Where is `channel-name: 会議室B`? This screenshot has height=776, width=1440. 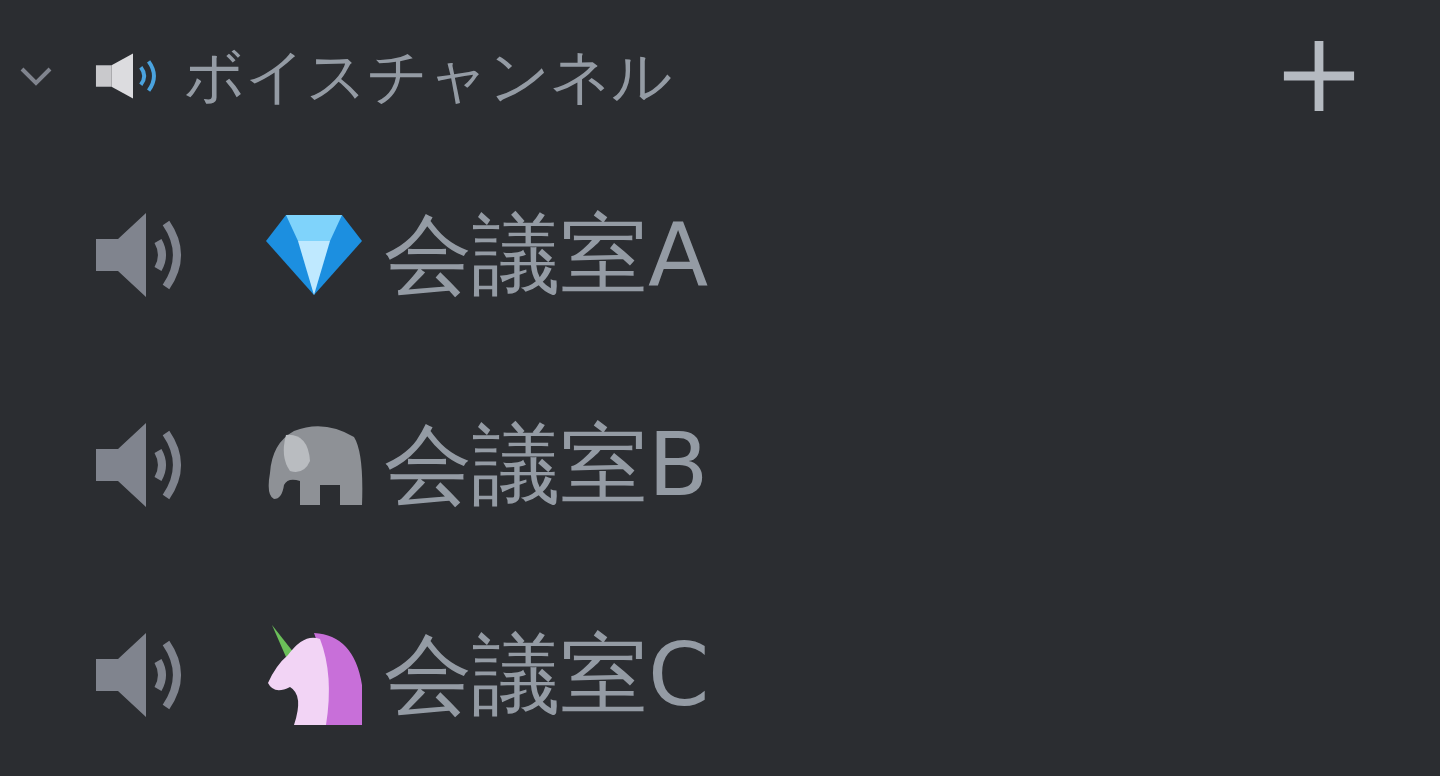 channel-name: 会議室B is located at coordinates (546, 465).